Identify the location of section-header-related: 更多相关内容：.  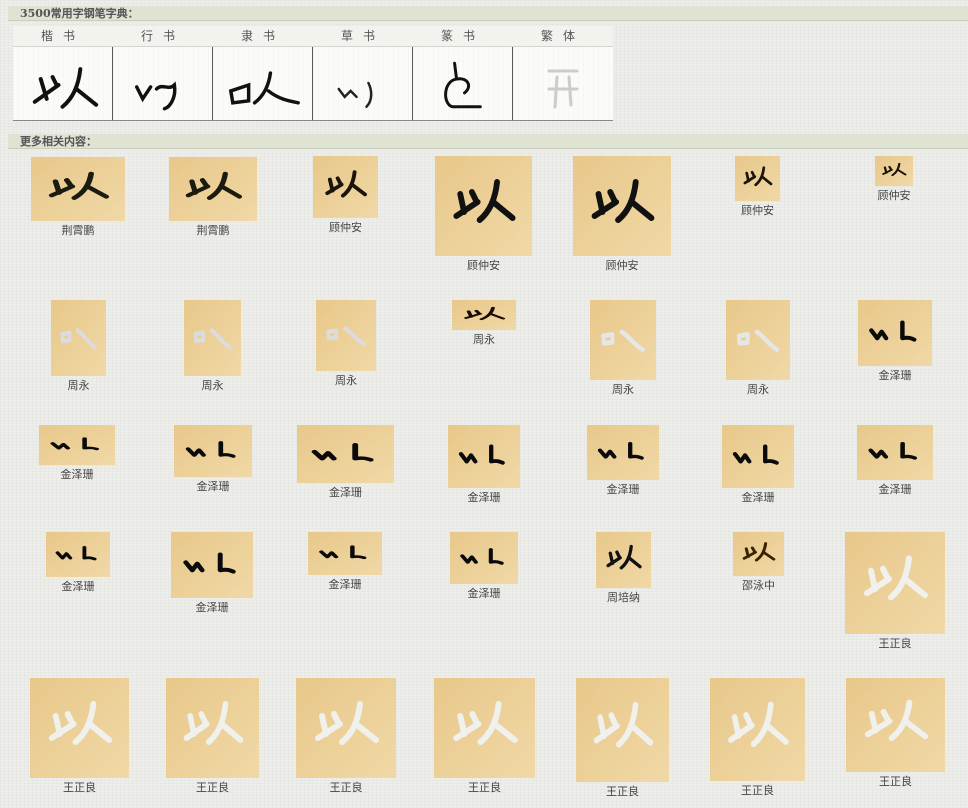
(488, 141).